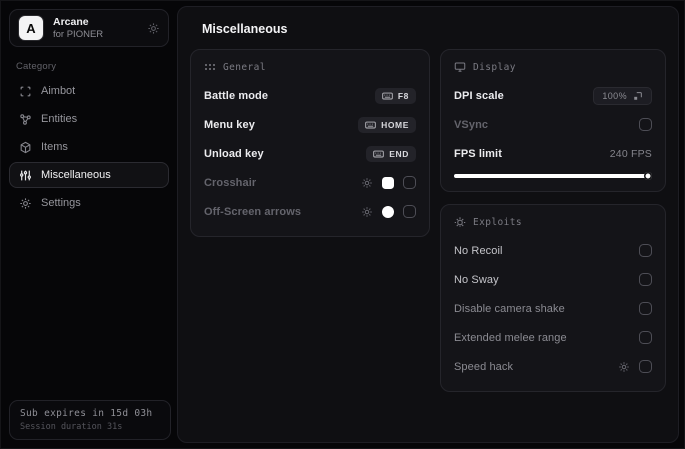 The height and width of the screenshot is (449, 685). I want to click on slider-knob, so click(648, 176).